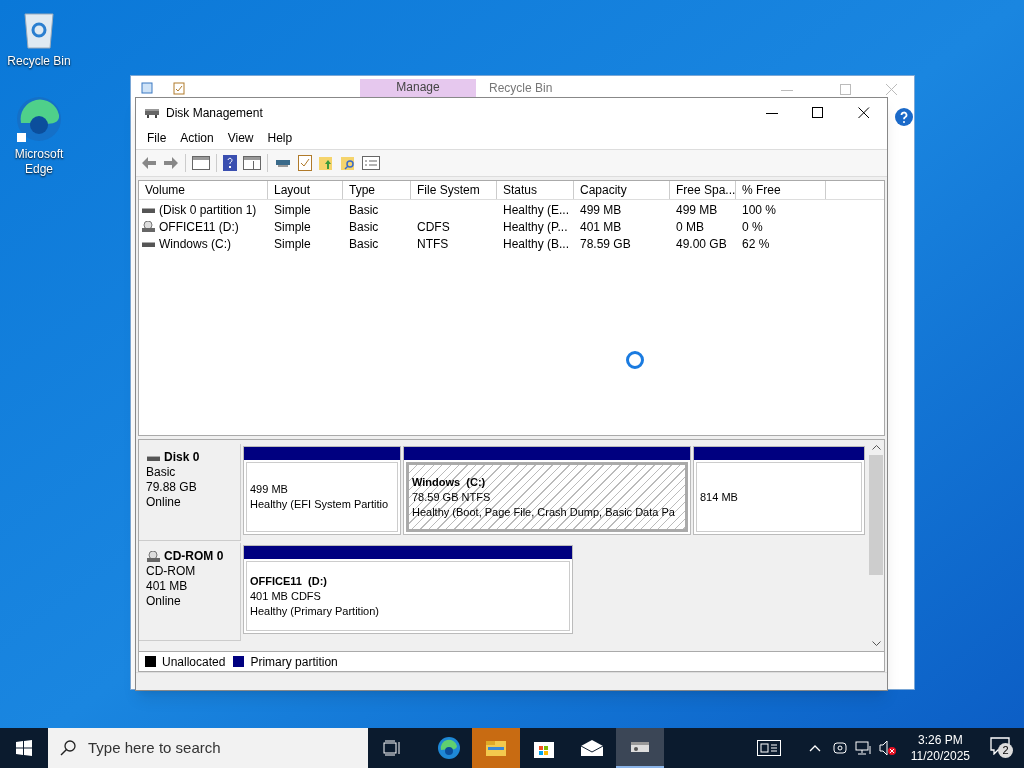 This screenshot has width=1024, height=768. What do you see at coordinates (289, 581) in the screenshot?
I see `partition-name: OFFICE11 (D:)` at bounding box center [289, 581].